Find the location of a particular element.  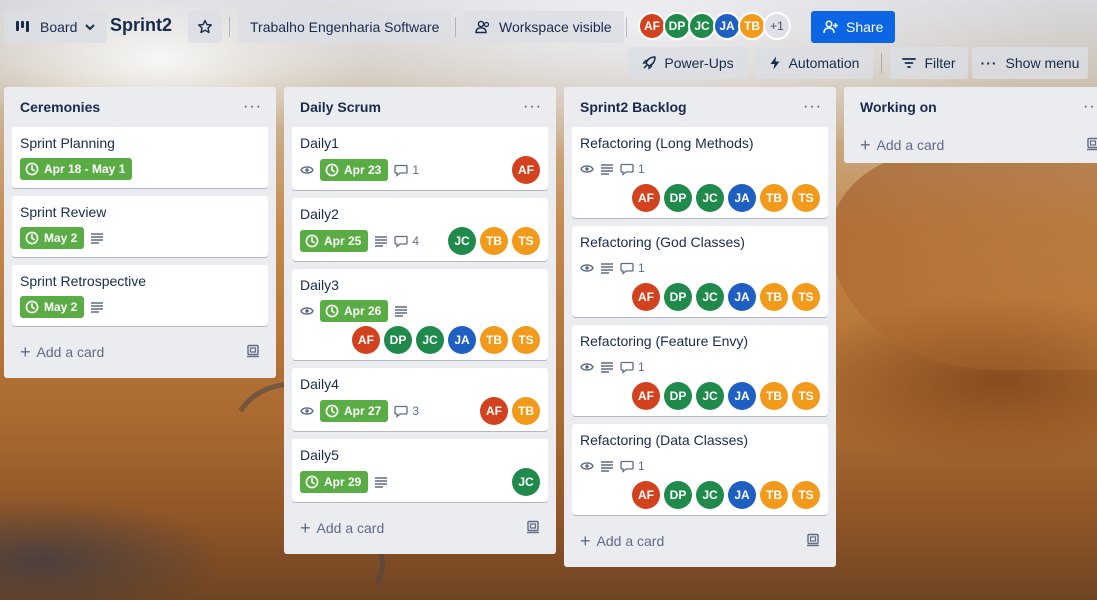

card: Daily4 Apr 27 3 AF TB is located at coordinates (420, 399).